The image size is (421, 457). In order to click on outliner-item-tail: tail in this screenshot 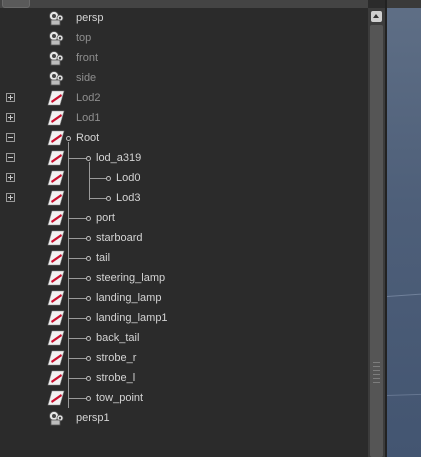, I will do `click(184, 258)`.